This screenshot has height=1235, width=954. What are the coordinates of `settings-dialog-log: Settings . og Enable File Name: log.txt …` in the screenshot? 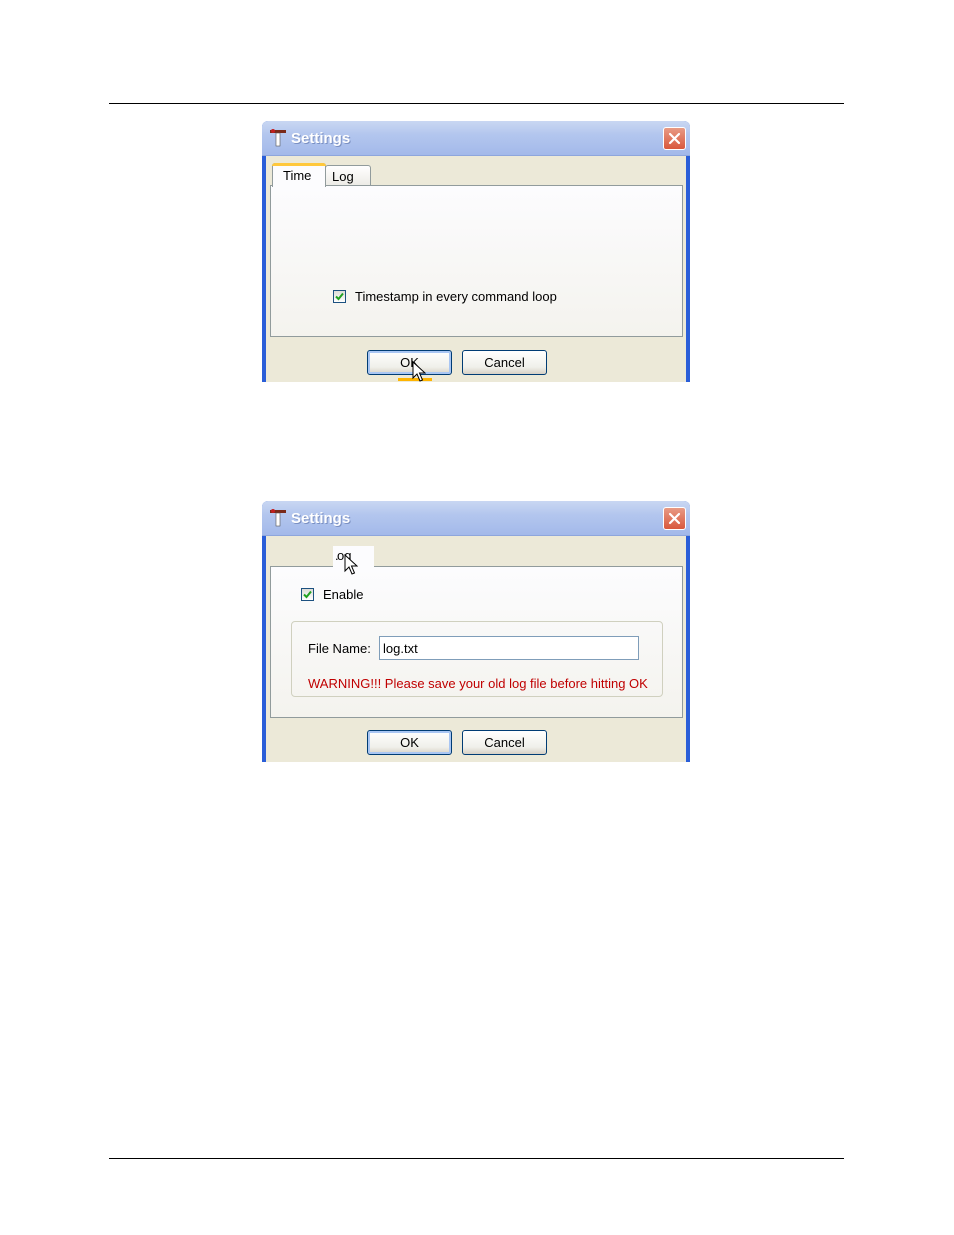 It's located at (476, 631).